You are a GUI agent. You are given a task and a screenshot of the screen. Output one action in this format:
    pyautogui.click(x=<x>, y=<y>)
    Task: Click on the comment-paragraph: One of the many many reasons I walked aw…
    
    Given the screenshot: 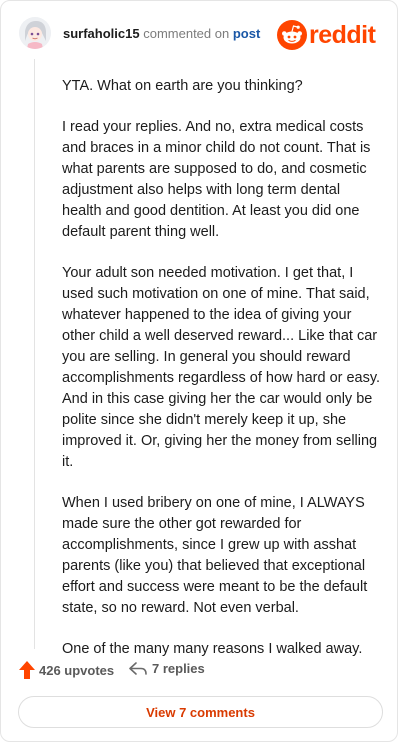 What is the action you would take?
    pyautogui.click(x=212, y=649)
    